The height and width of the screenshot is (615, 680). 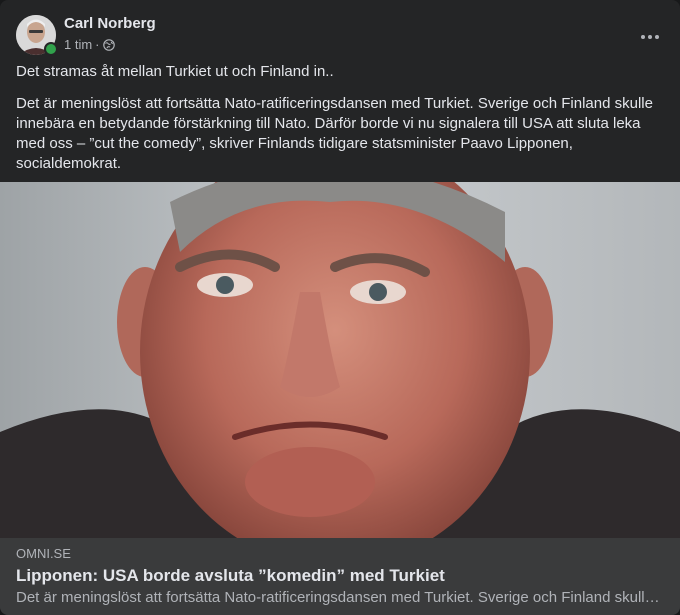 What do you see at coordinates (78, 44) in the screenshot?
I see `post-timestamp: 1 tim` at bounding box center [78, 44].